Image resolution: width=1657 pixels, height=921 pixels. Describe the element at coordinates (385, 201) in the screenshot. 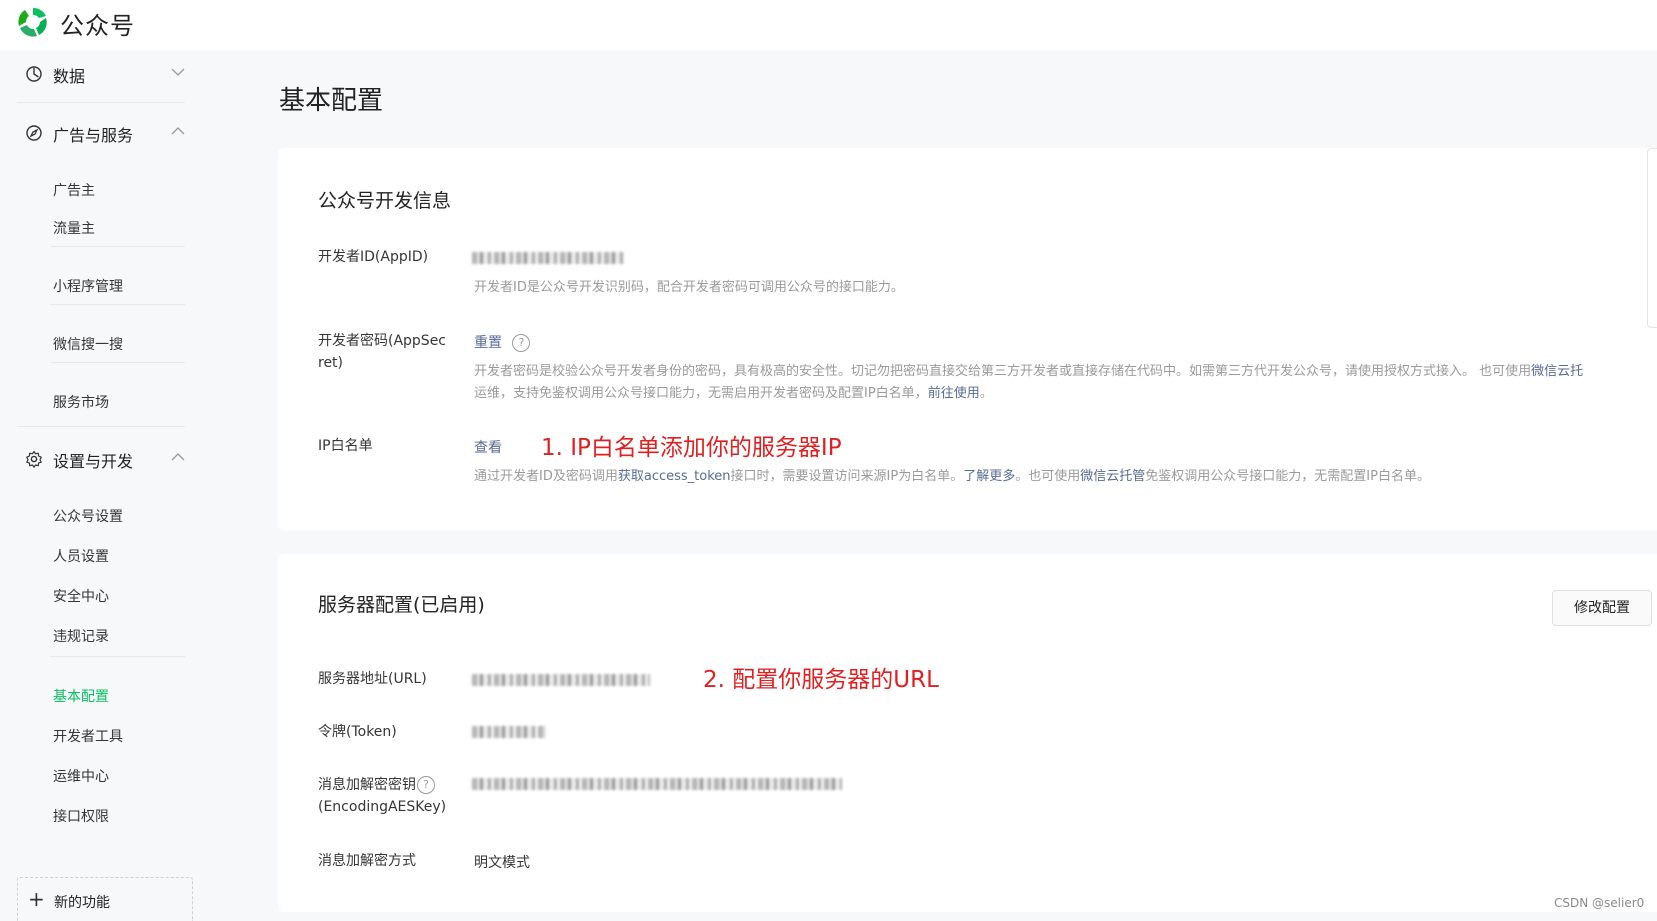

I see `section-title: 公众号开发信息` at that location.